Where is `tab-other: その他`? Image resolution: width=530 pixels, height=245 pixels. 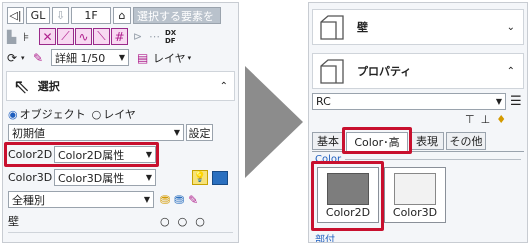 tab-other: その他 is located at coordinates (466, 141).